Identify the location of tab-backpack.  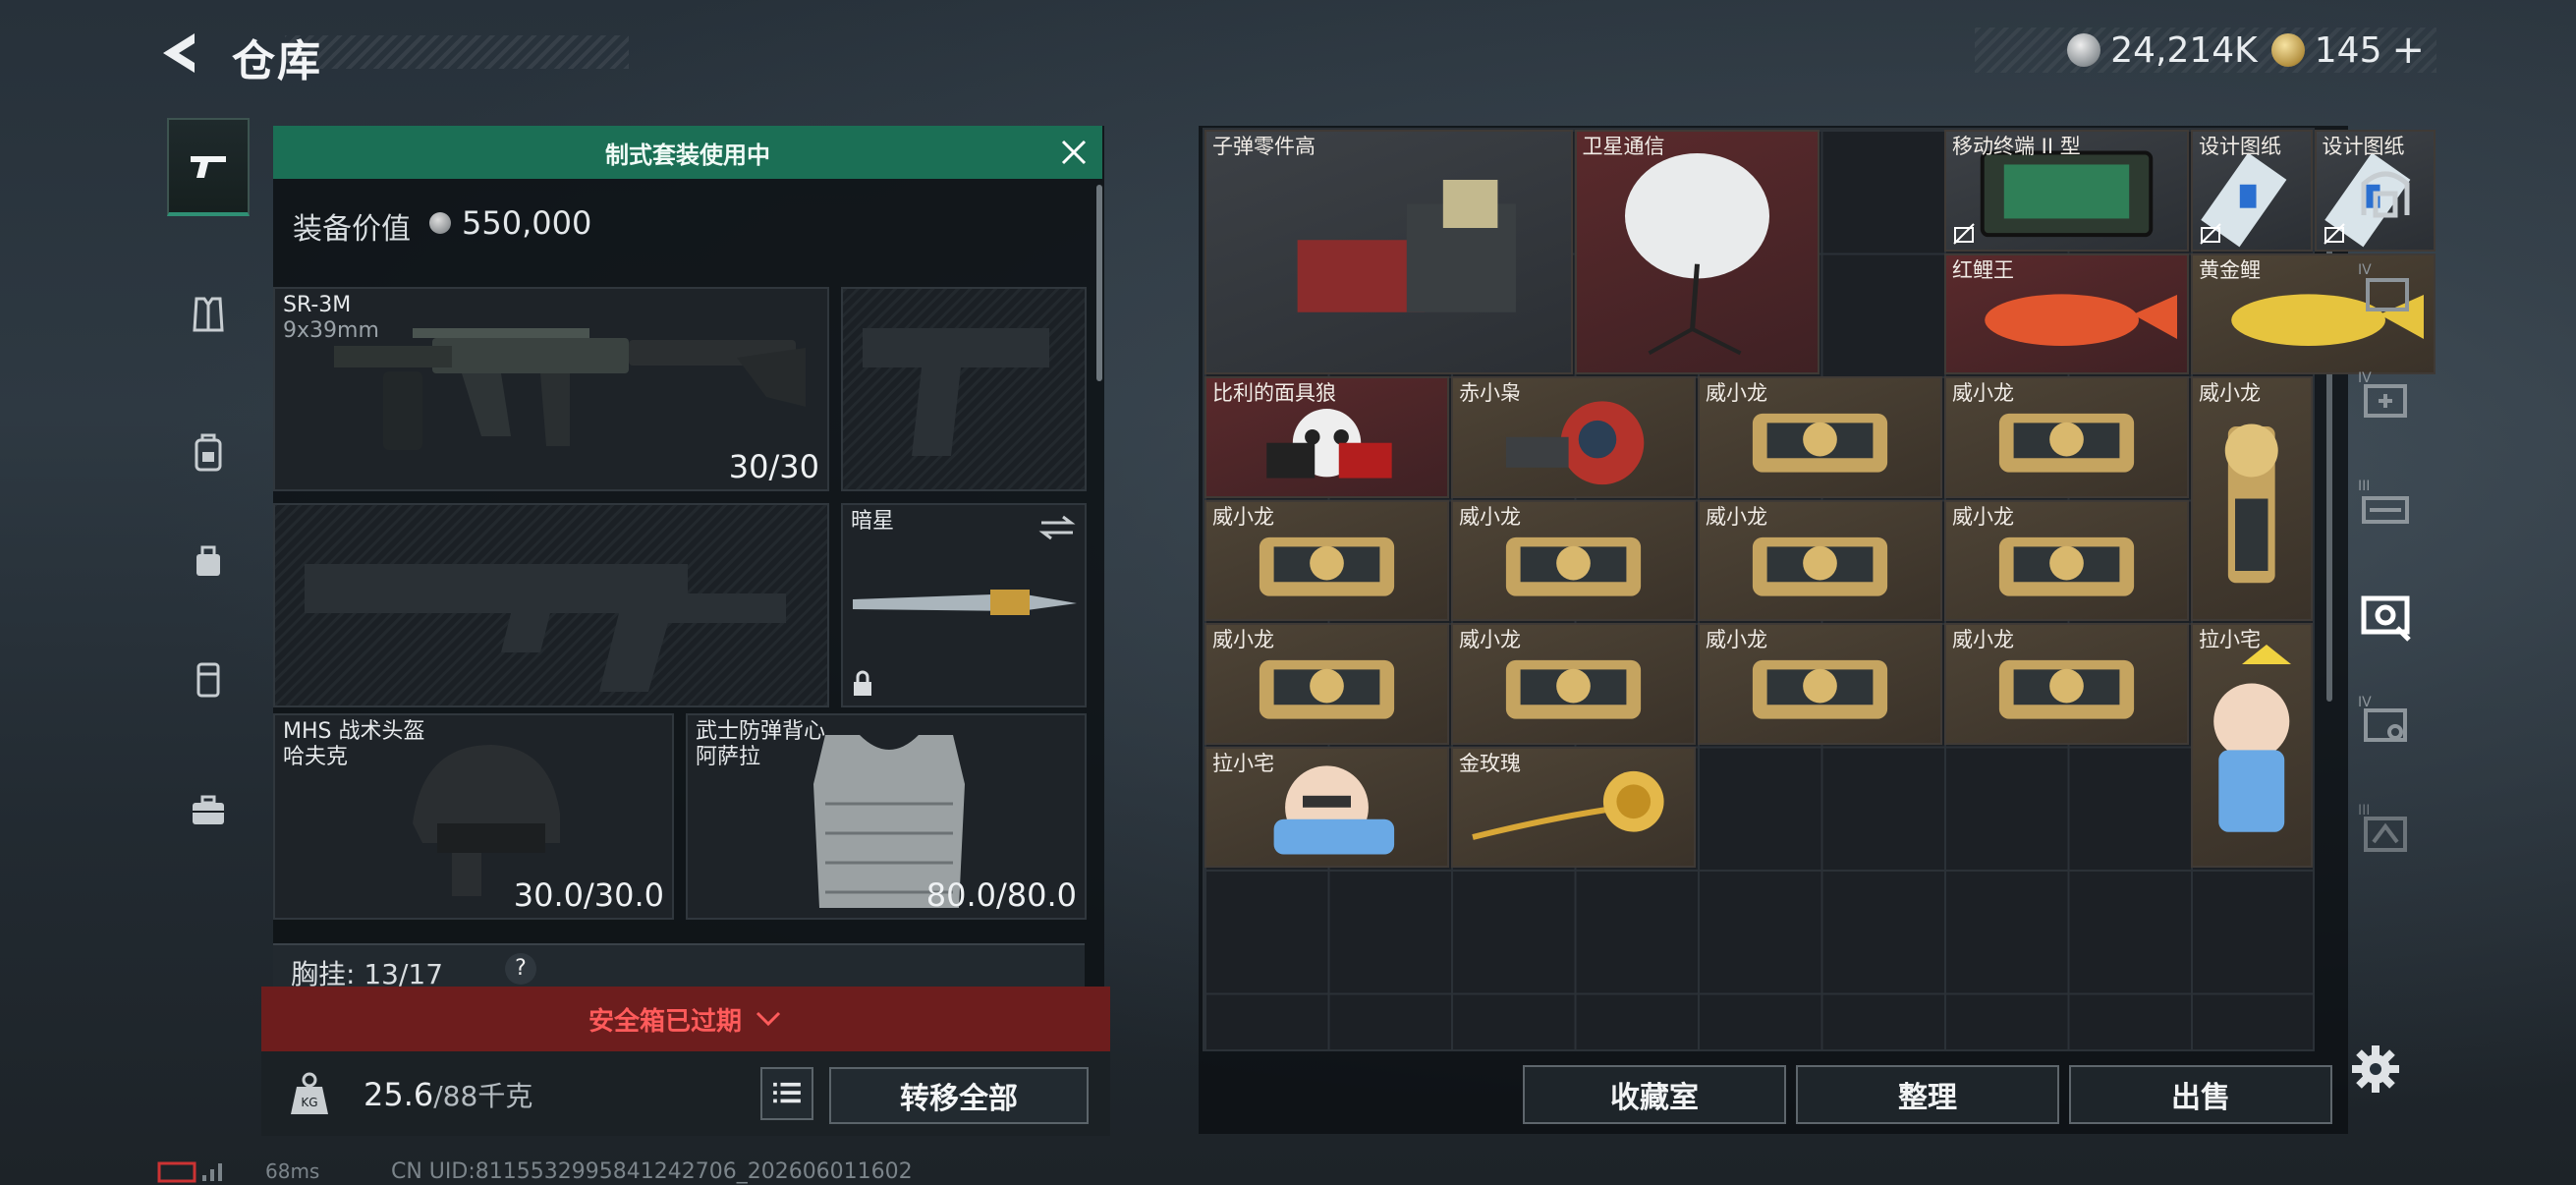
(208, 452).